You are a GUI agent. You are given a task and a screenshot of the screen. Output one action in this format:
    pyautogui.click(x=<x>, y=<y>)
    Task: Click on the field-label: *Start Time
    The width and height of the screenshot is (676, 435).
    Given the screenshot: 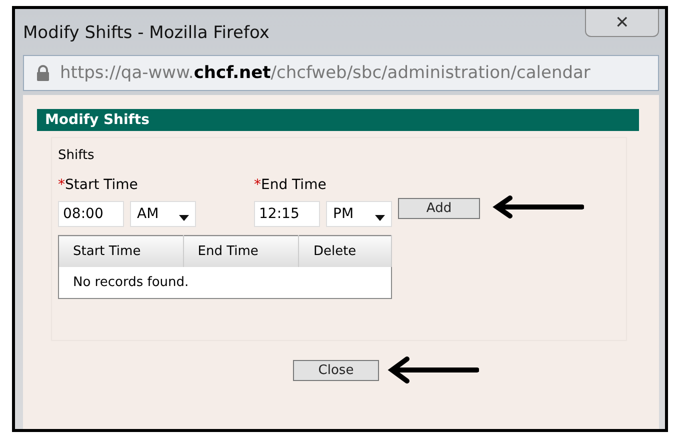 What is the action you would take?
    pyautogui.click(x=98, y=185)
    